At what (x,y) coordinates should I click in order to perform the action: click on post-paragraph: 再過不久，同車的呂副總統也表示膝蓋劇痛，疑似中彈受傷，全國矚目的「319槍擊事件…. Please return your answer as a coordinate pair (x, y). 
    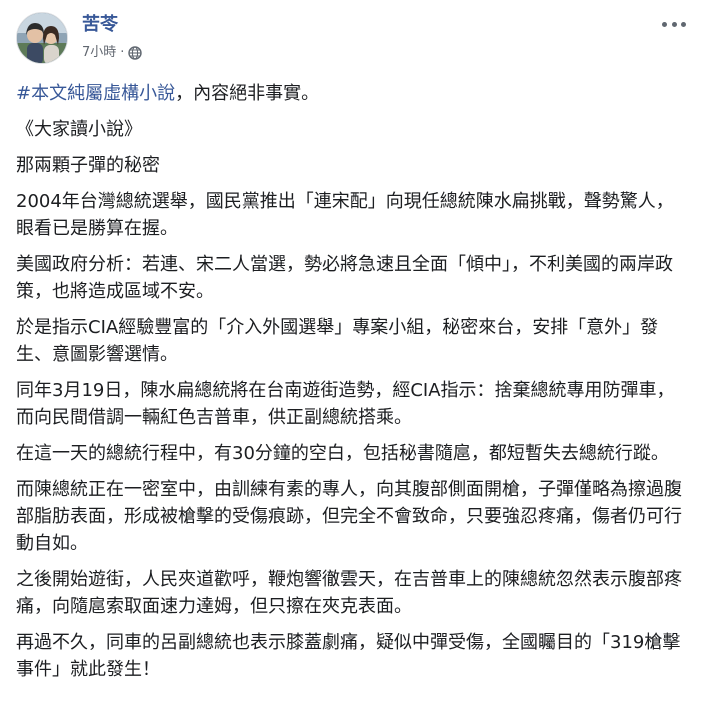
    Looking at the image, I should click on (348, 656).